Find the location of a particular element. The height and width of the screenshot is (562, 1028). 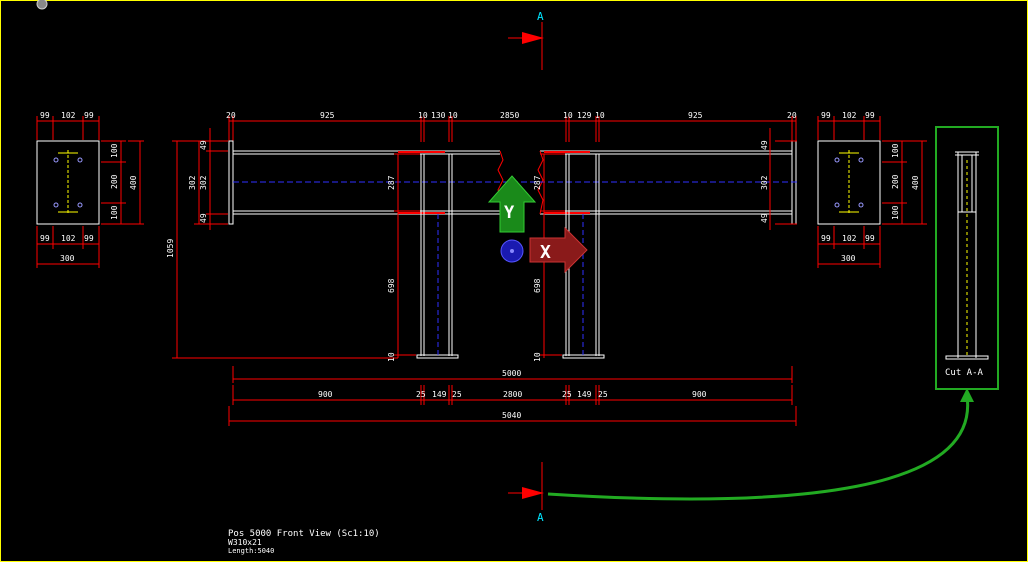

dim-beam-right-3: 49 is located at coordinates (764, 218).